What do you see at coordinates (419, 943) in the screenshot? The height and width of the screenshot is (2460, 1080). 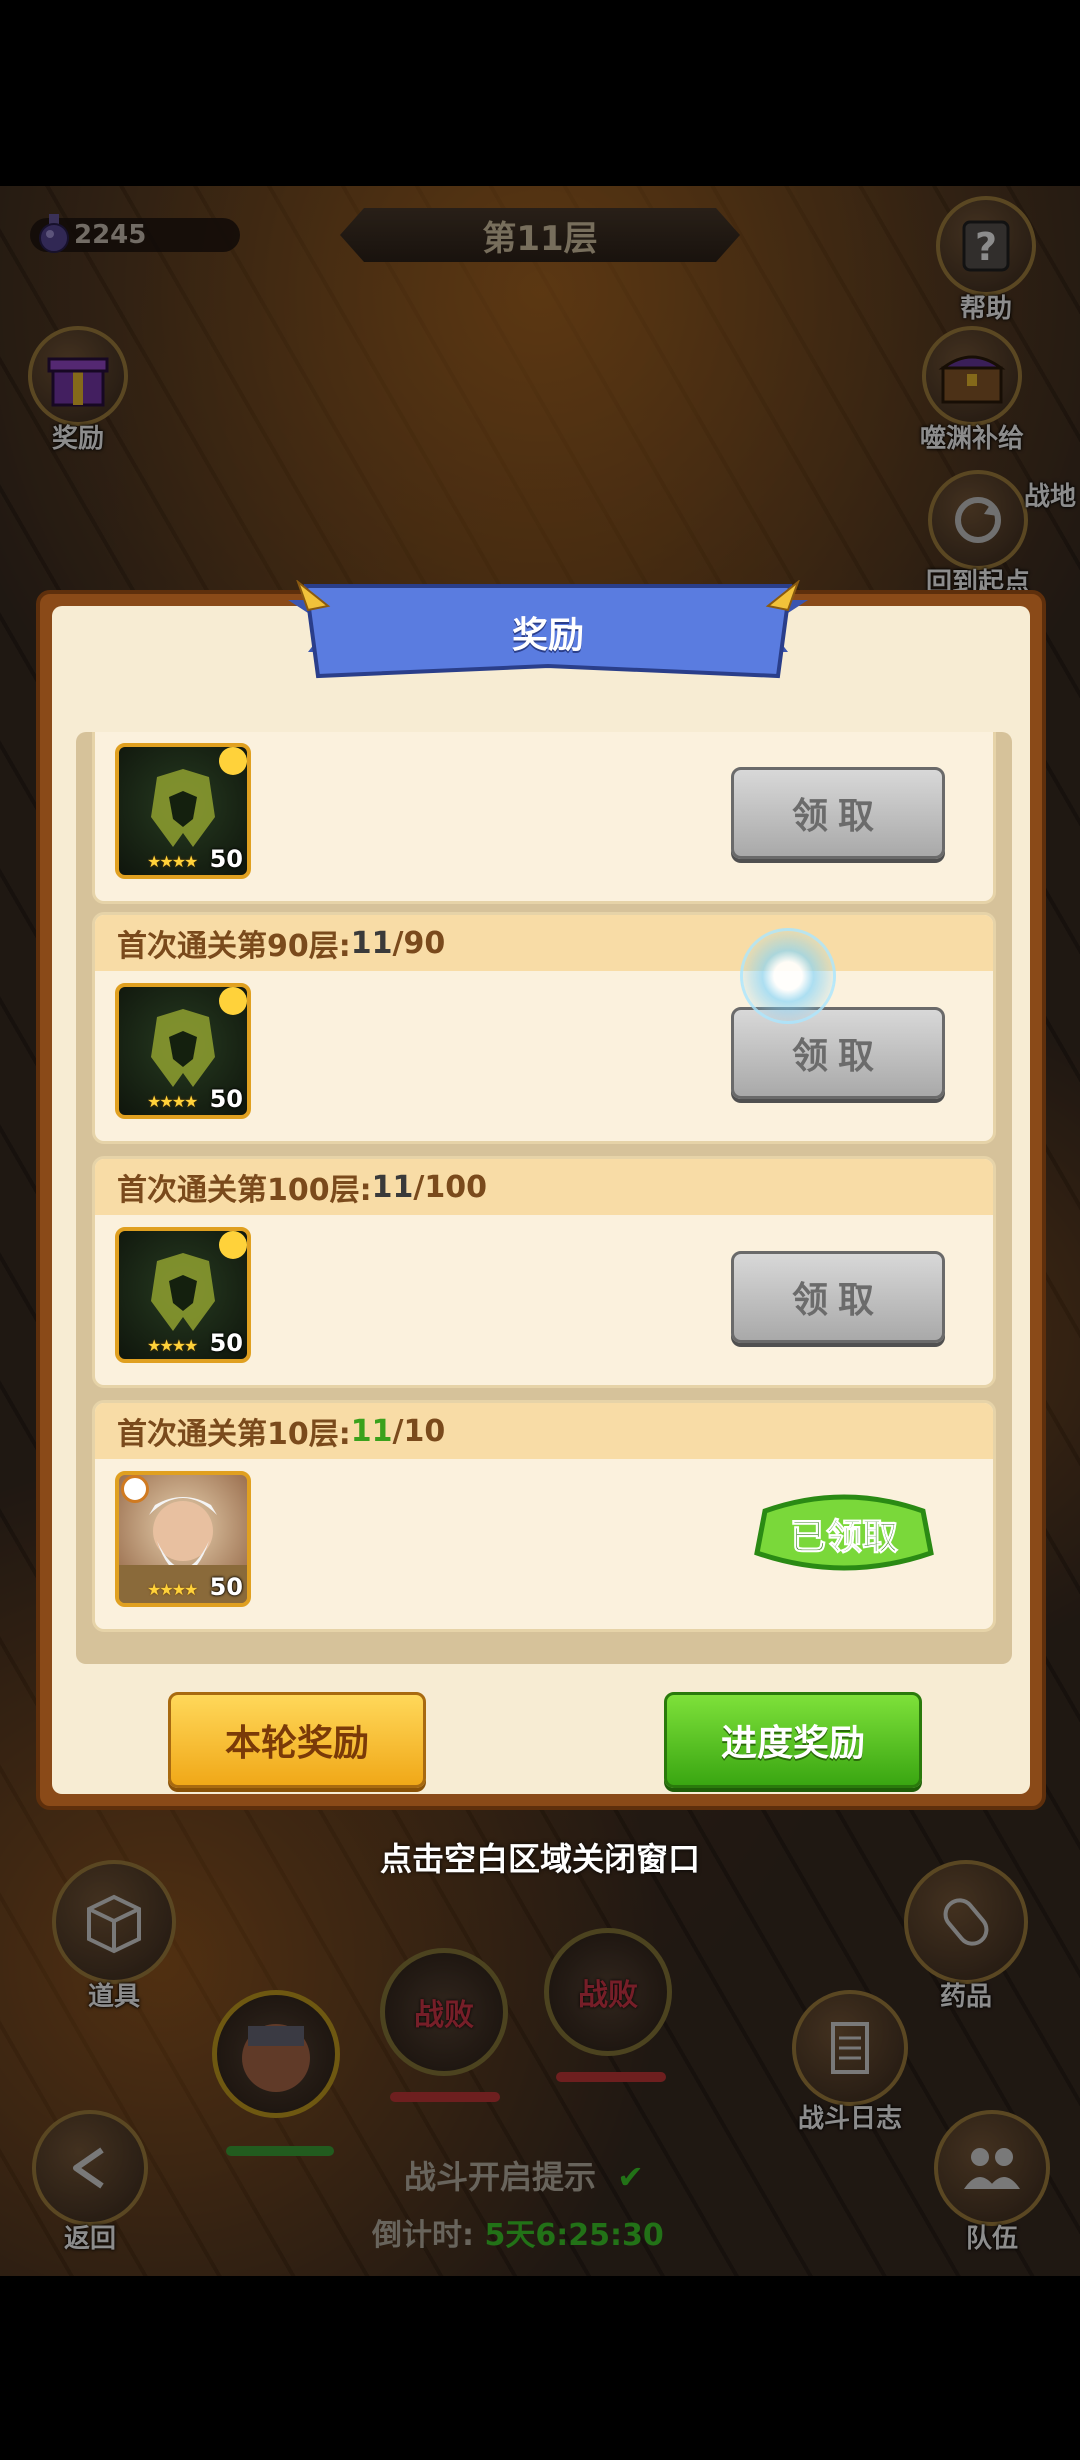 I see `card-progress-total: /90` at bounding box center [419, 943].